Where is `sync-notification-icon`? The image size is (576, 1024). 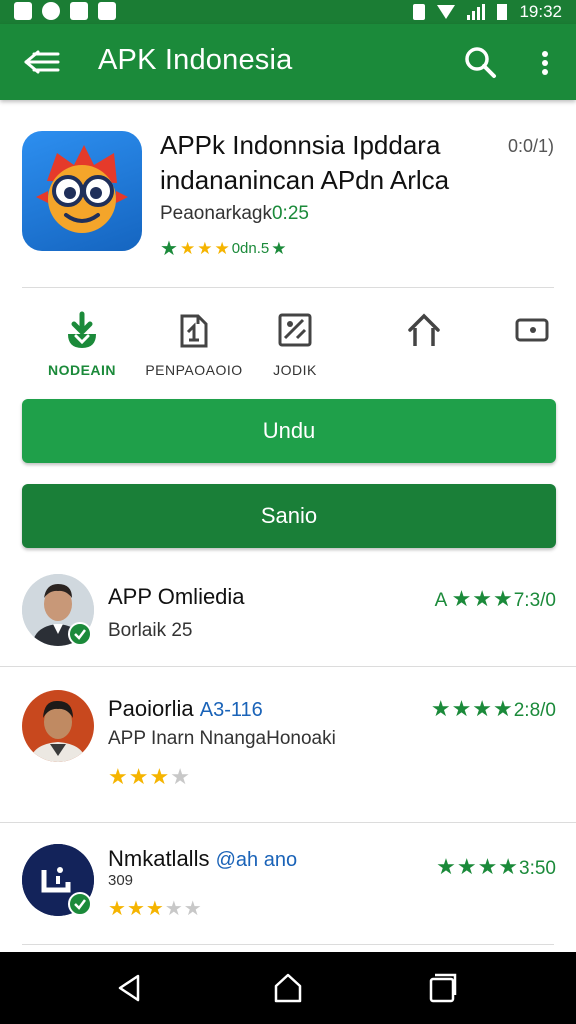 sync-notification-icon is located at coordinates (51, 11).